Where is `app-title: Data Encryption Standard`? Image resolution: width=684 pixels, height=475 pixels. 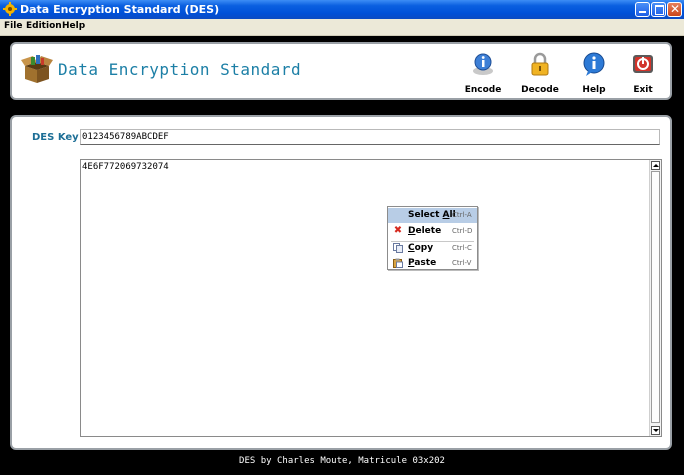 app-title: Data Encryption Standard is located at coordinates (180, 69).